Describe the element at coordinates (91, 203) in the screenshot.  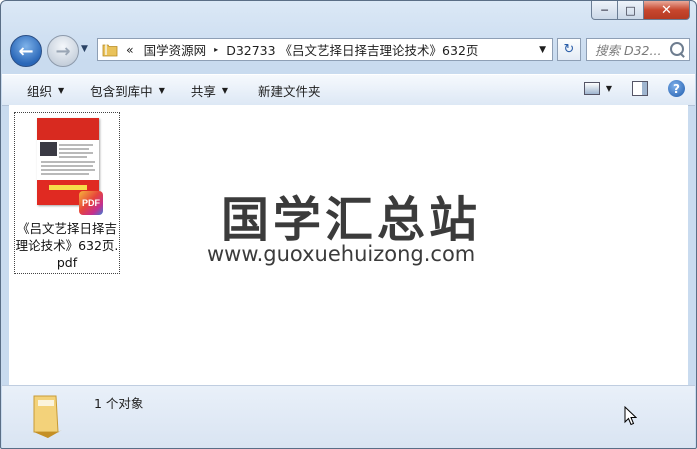
I see `pdf-icon: PDF` at that location.